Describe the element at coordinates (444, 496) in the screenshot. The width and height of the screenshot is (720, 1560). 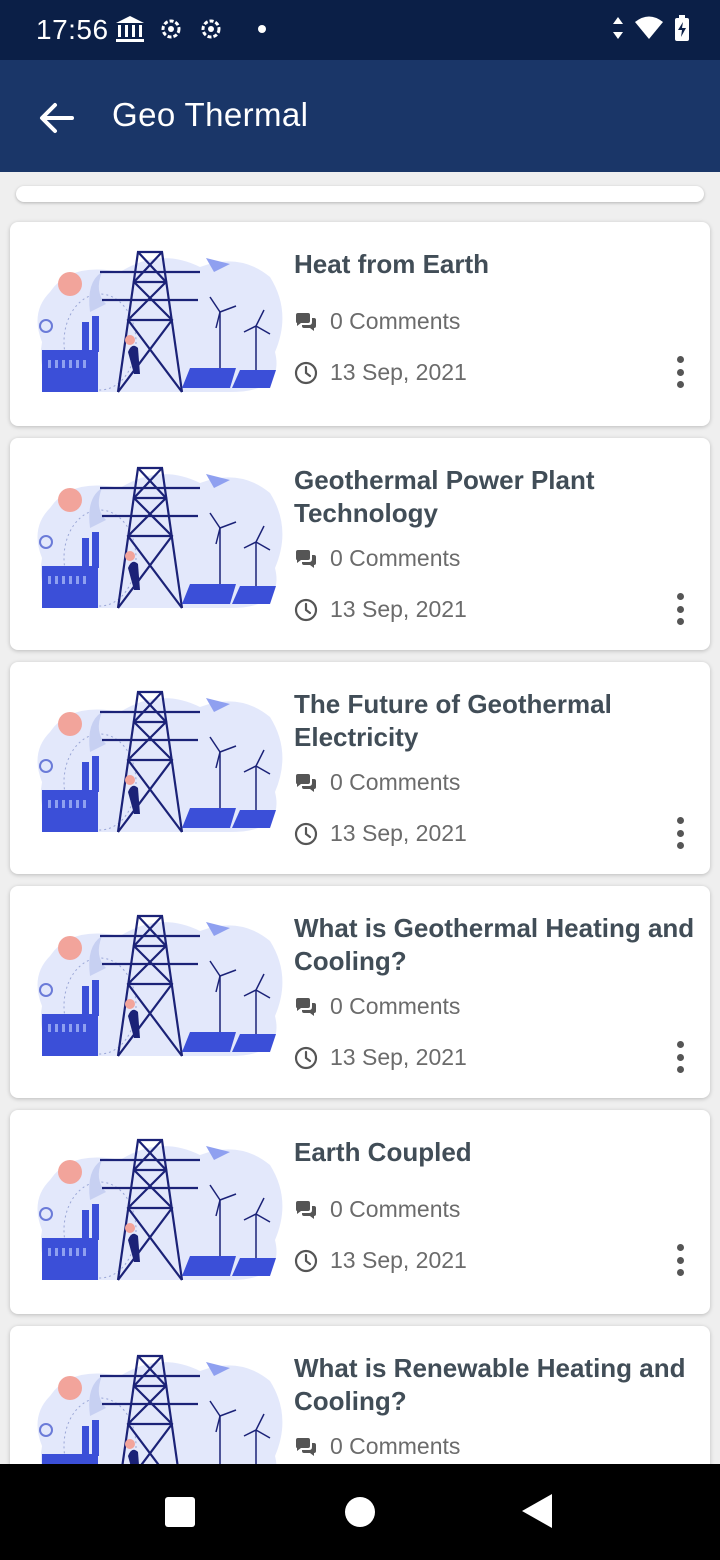
I see `article-title: Geothermal Power Plant Technology` at that location.